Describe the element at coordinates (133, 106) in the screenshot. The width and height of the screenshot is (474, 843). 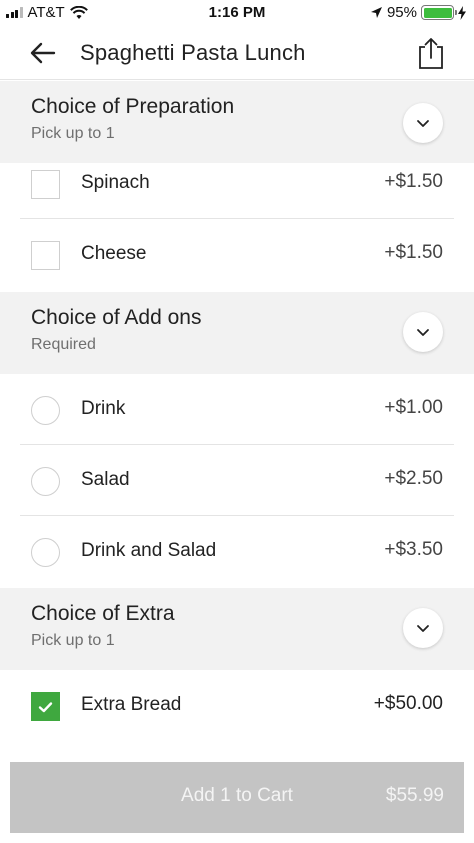
I see `section-title: Choice of Preparation` at that location.